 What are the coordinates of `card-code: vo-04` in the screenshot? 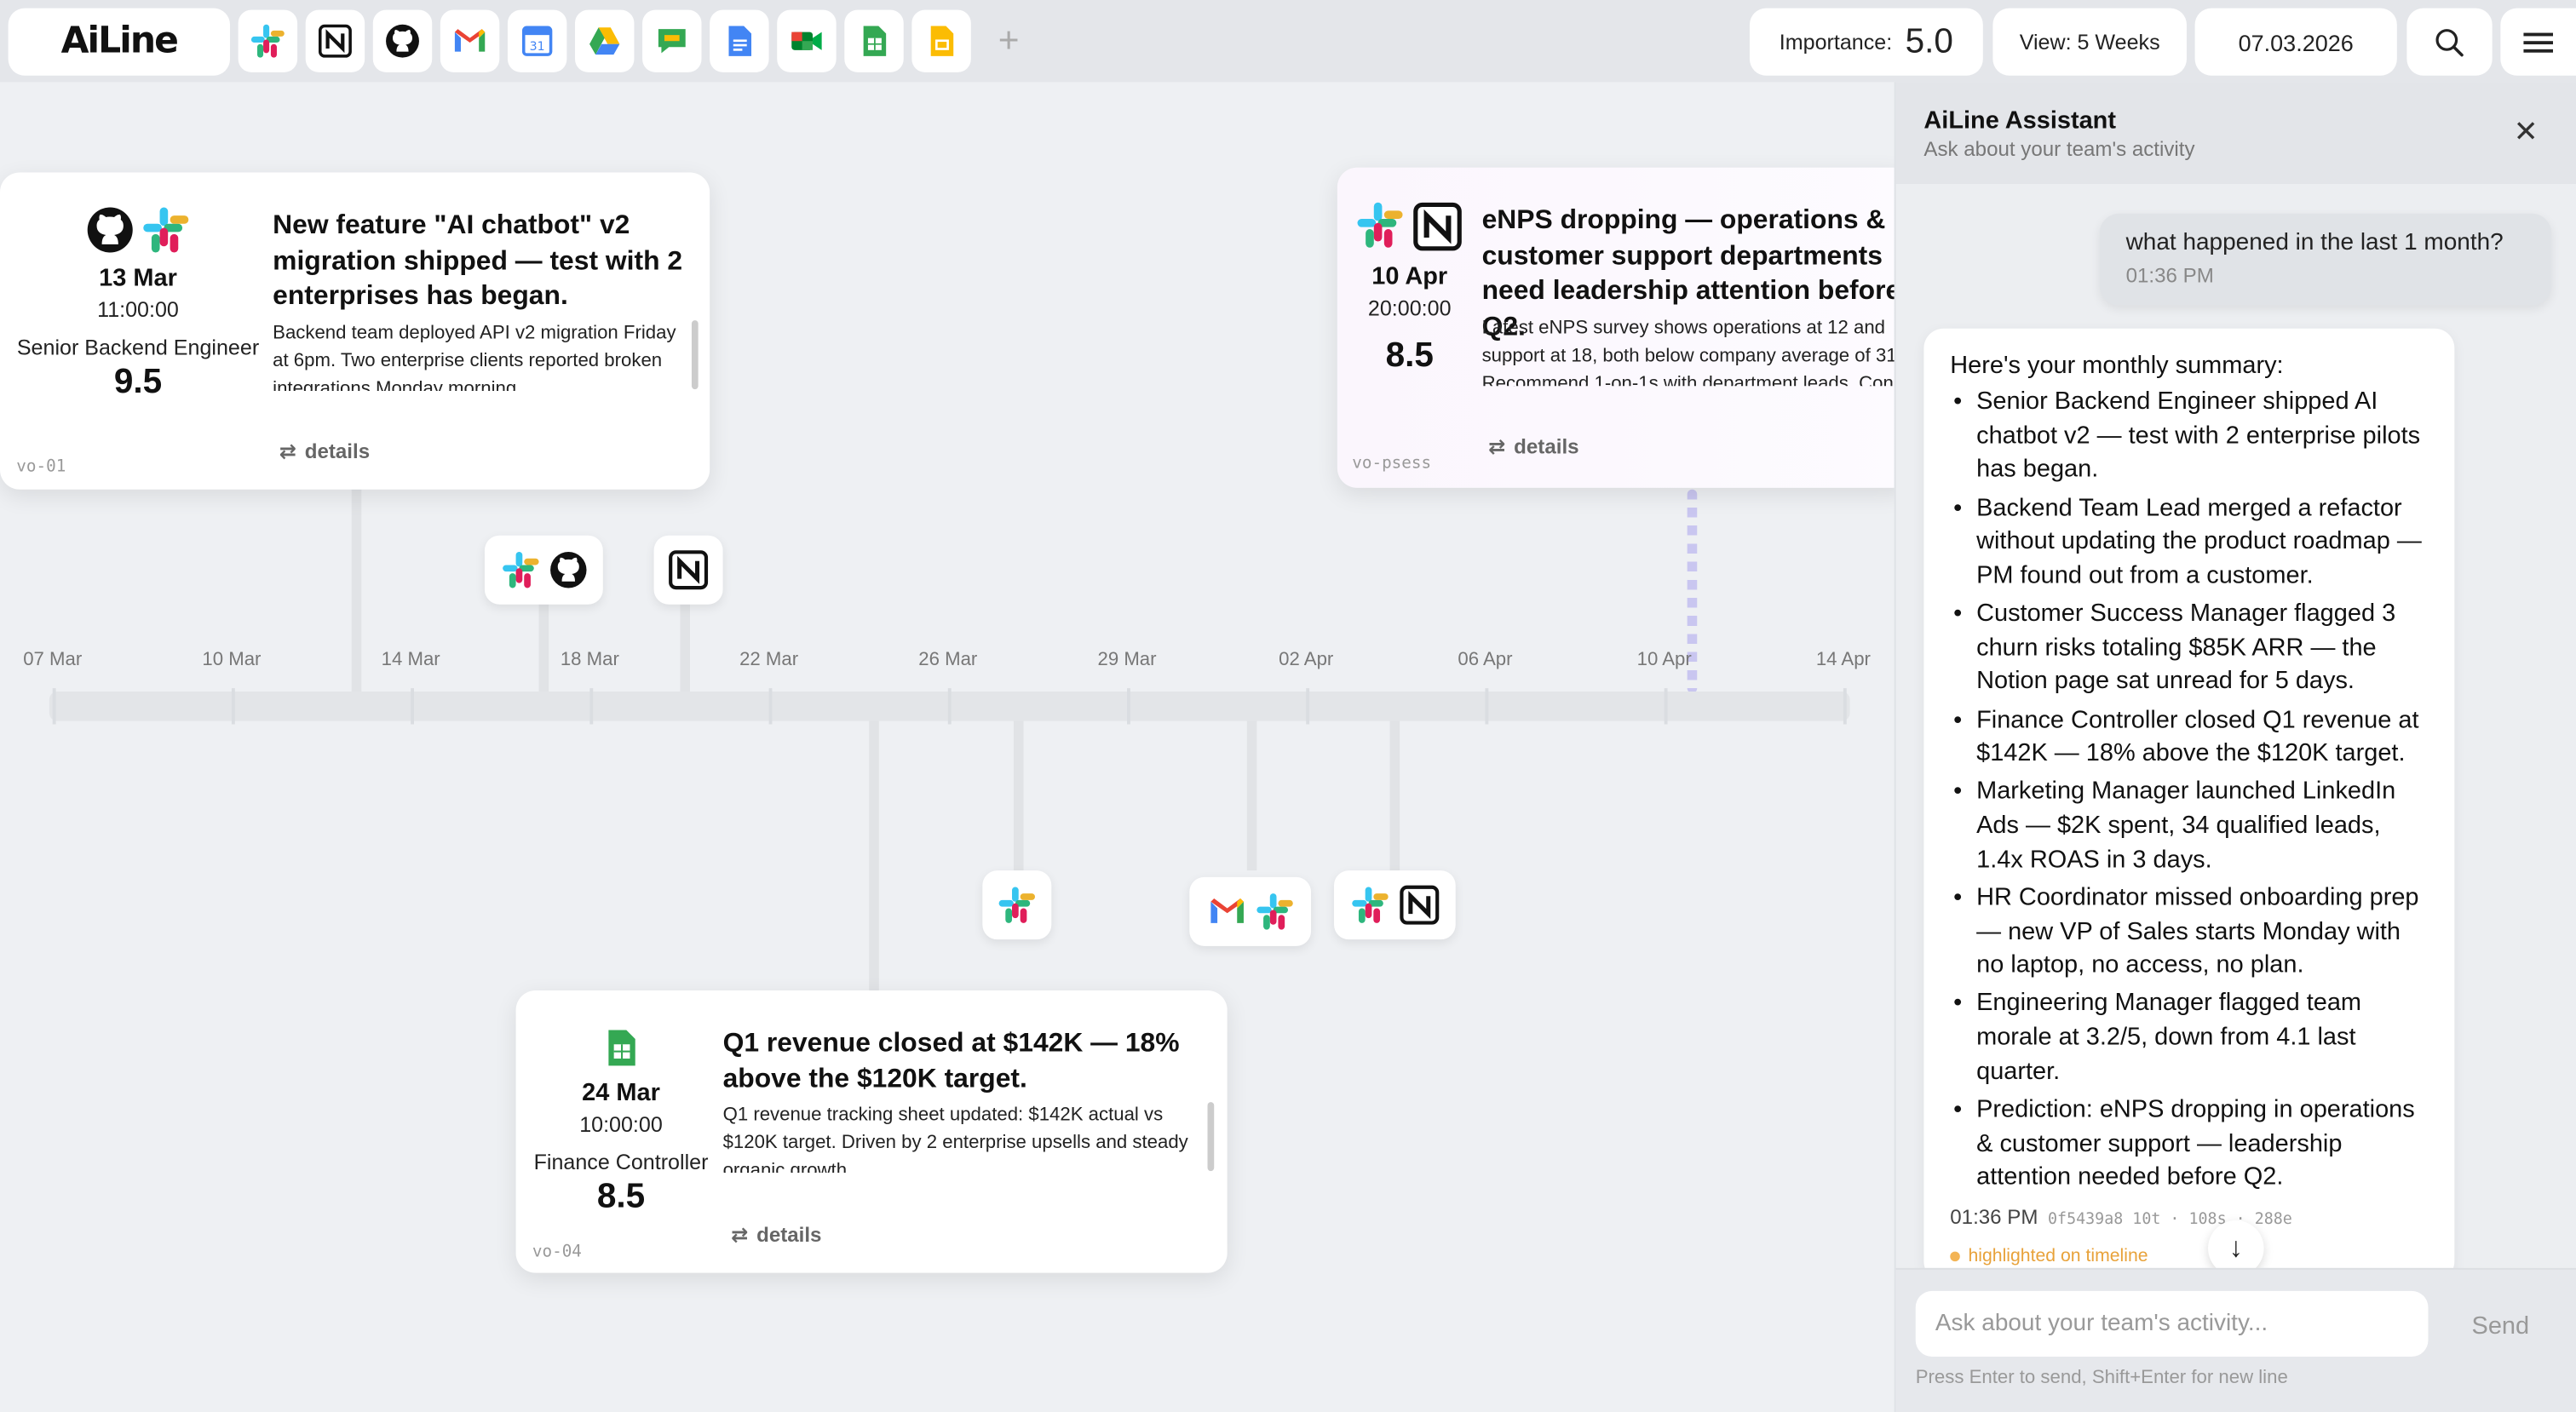 It's located at (557, 1252).